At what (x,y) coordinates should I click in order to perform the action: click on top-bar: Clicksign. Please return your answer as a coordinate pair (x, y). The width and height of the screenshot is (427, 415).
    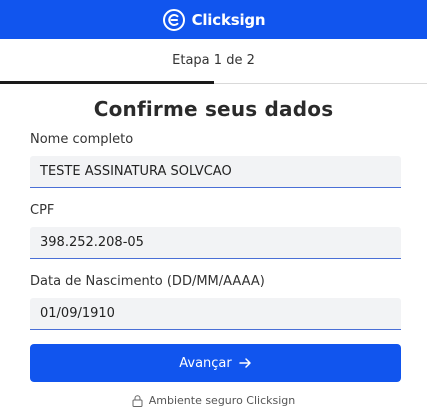
    Looking at the image, I should click on (213, 19).